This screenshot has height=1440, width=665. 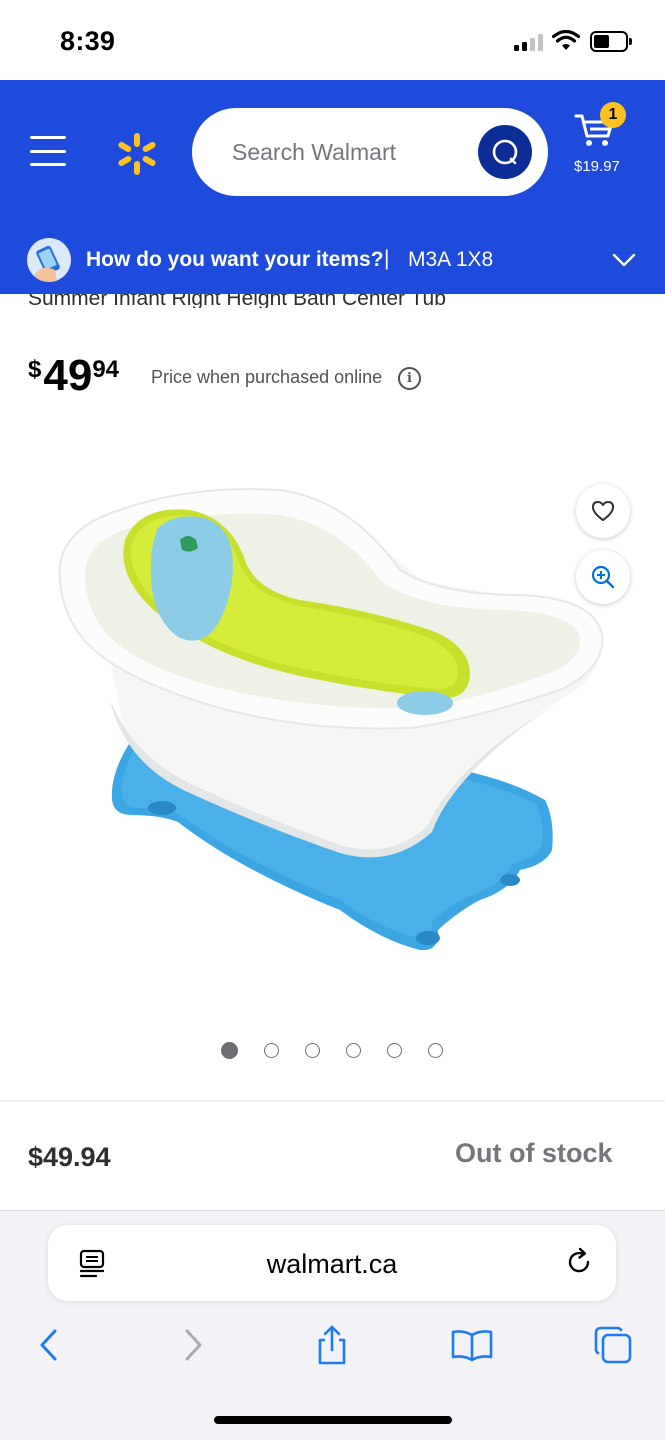 What do you see at coordinates (409, 378) in the screenshot?
I see `info-icon: i` at bounding box center [409, 378].